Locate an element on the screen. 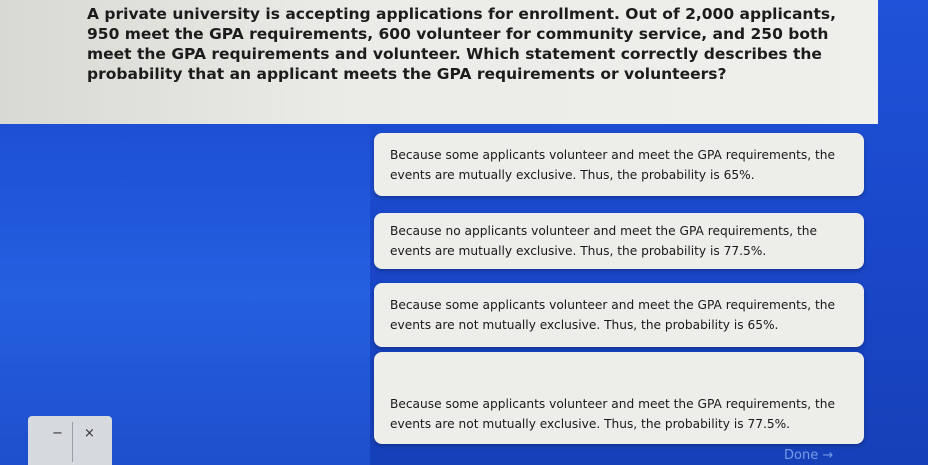  minus-key: − is located at coordinates (57, 433).